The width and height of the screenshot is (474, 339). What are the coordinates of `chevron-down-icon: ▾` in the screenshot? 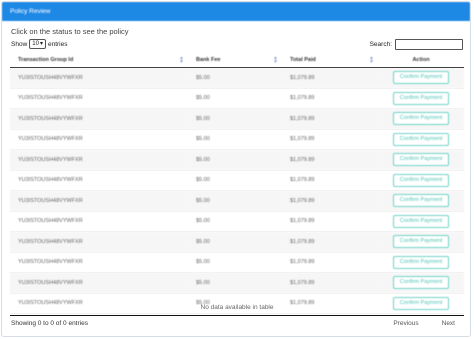 It's located at (41, 44).